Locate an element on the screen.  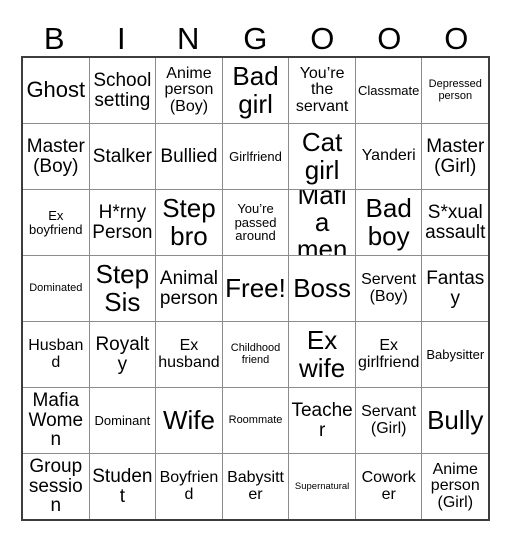
bingo-cell-label: Group session is located at coordinates (55, 486).